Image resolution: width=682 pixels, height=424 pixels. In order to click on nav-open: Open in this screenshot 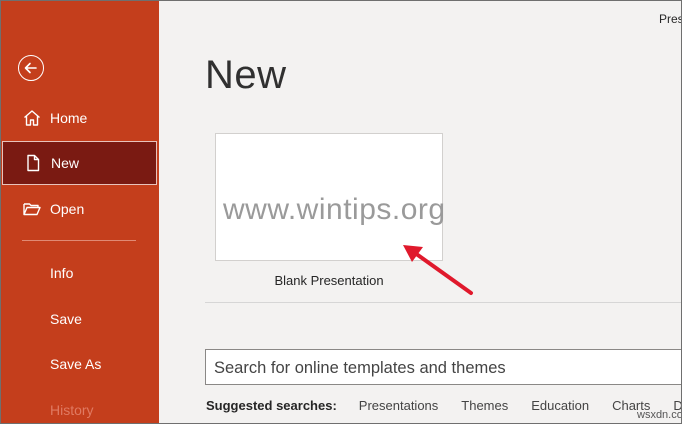, I will do `click(80, 209)`.